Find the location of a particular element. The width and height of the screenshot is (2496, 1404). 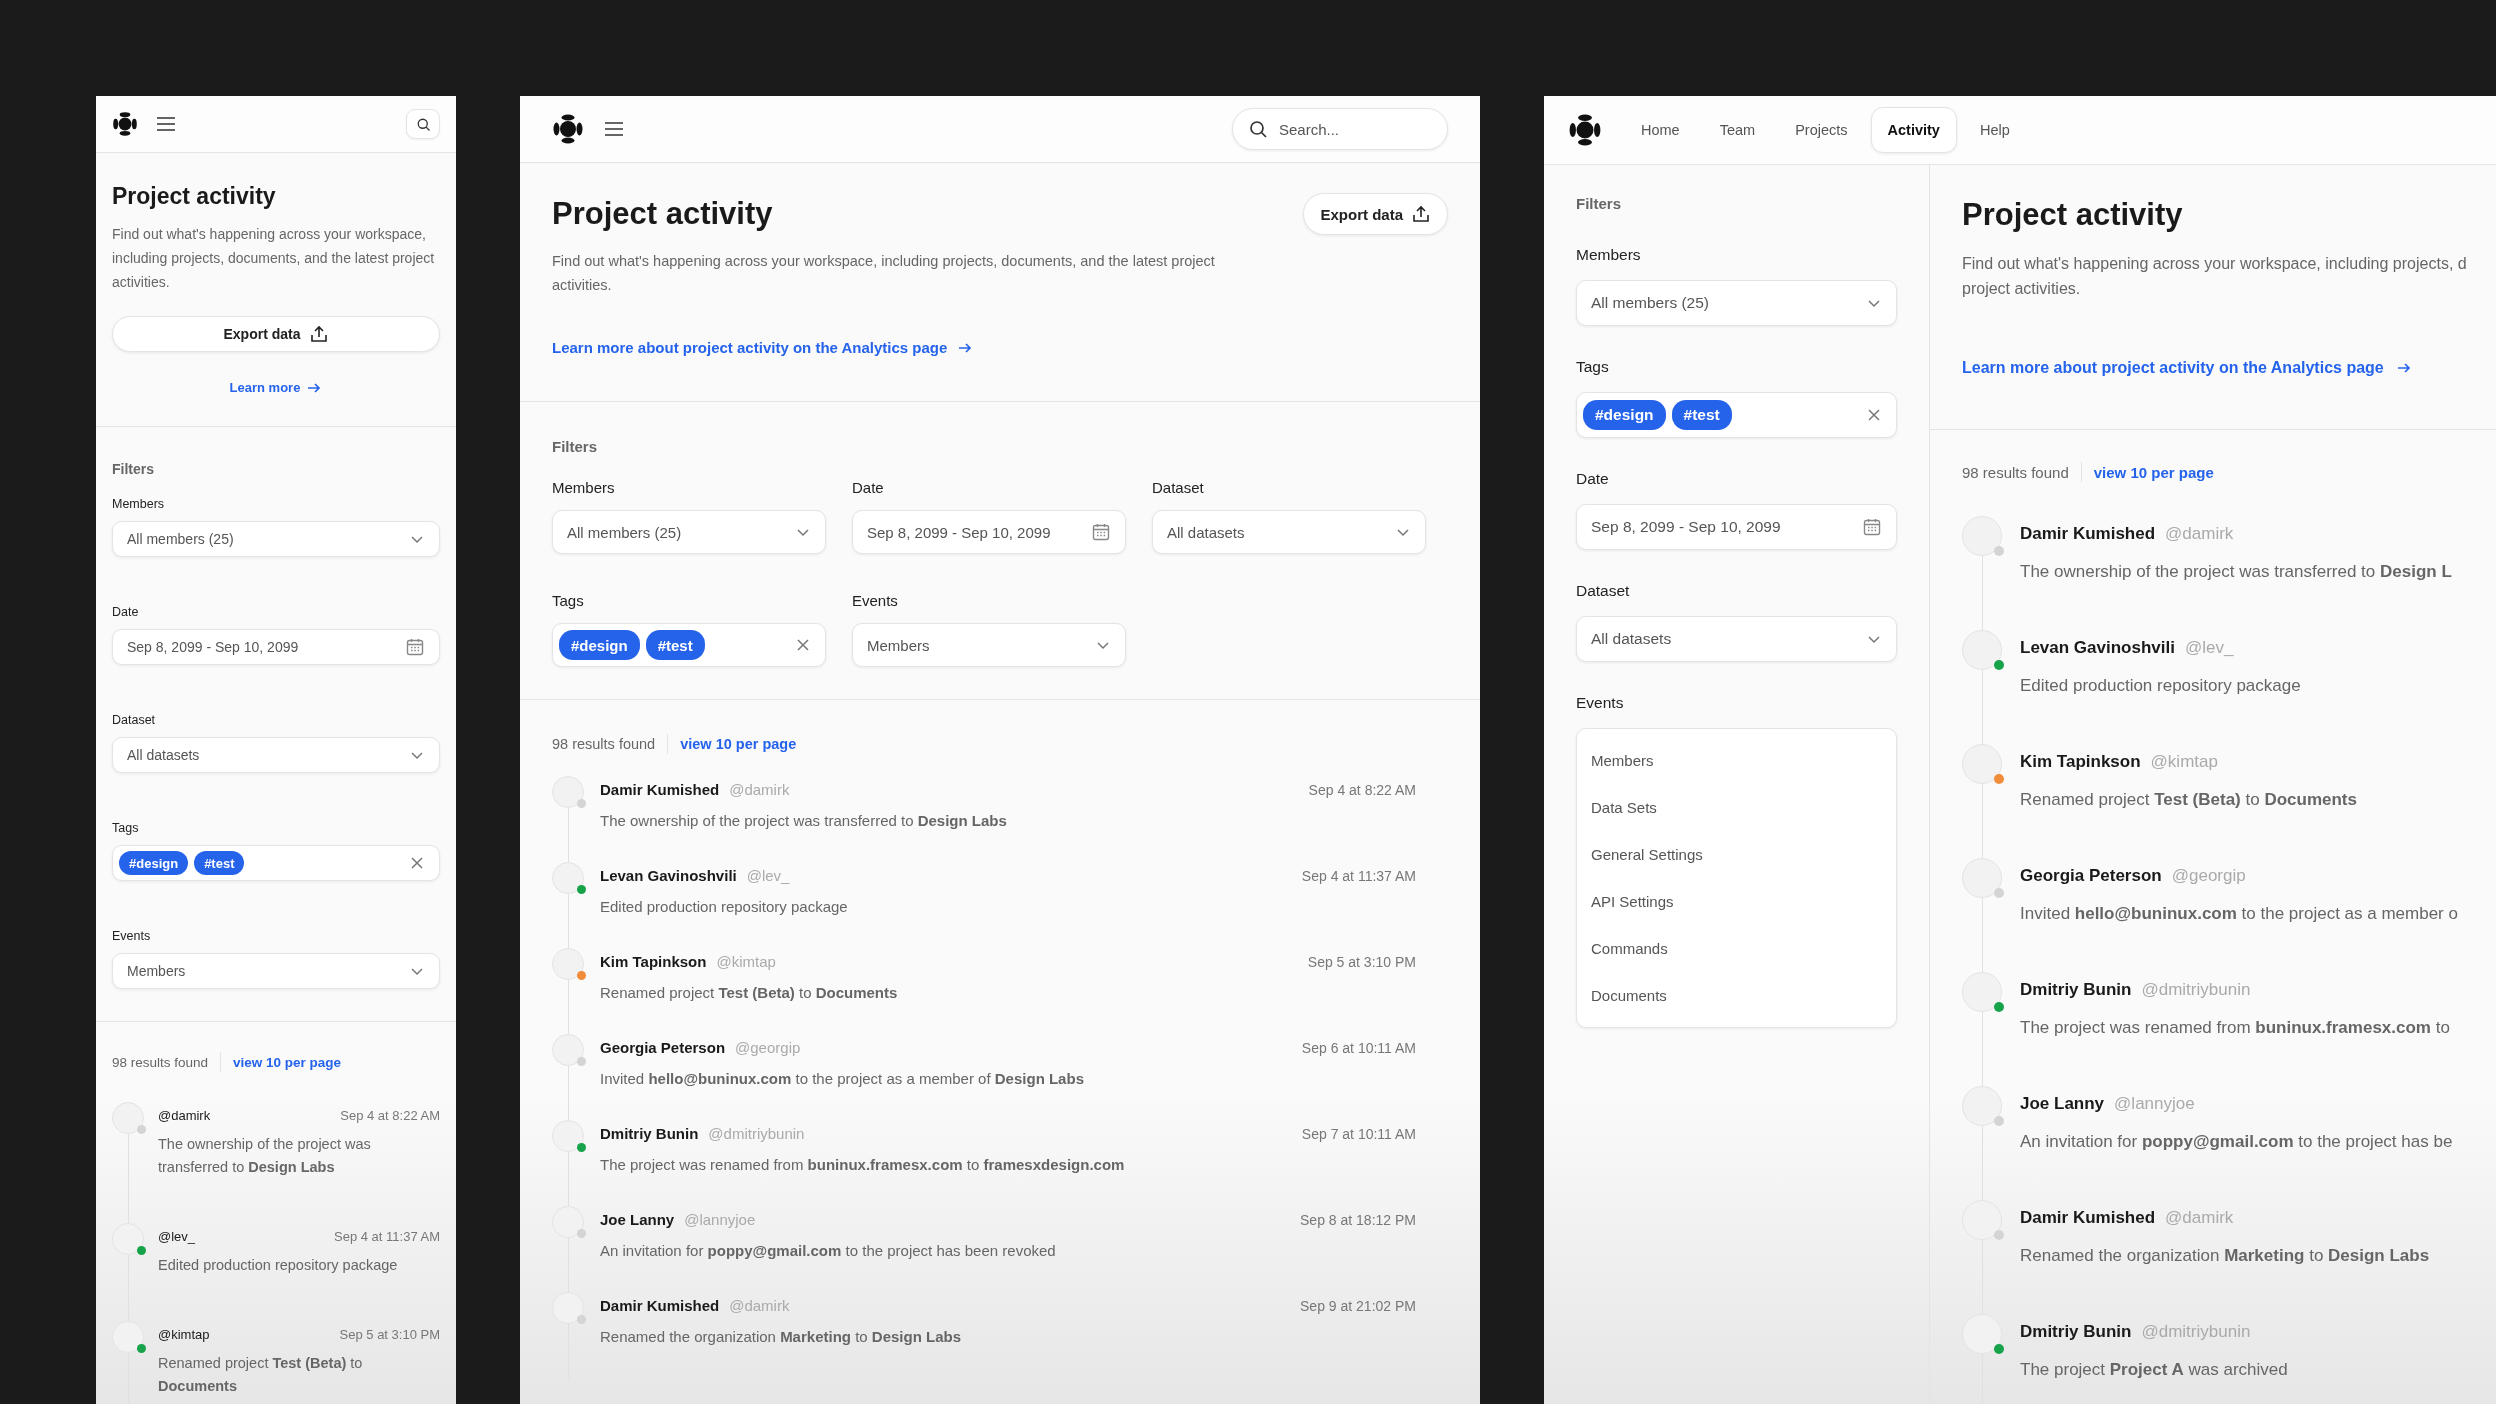

dropdown-option: API Settings is located at coordinates (1736, 901).